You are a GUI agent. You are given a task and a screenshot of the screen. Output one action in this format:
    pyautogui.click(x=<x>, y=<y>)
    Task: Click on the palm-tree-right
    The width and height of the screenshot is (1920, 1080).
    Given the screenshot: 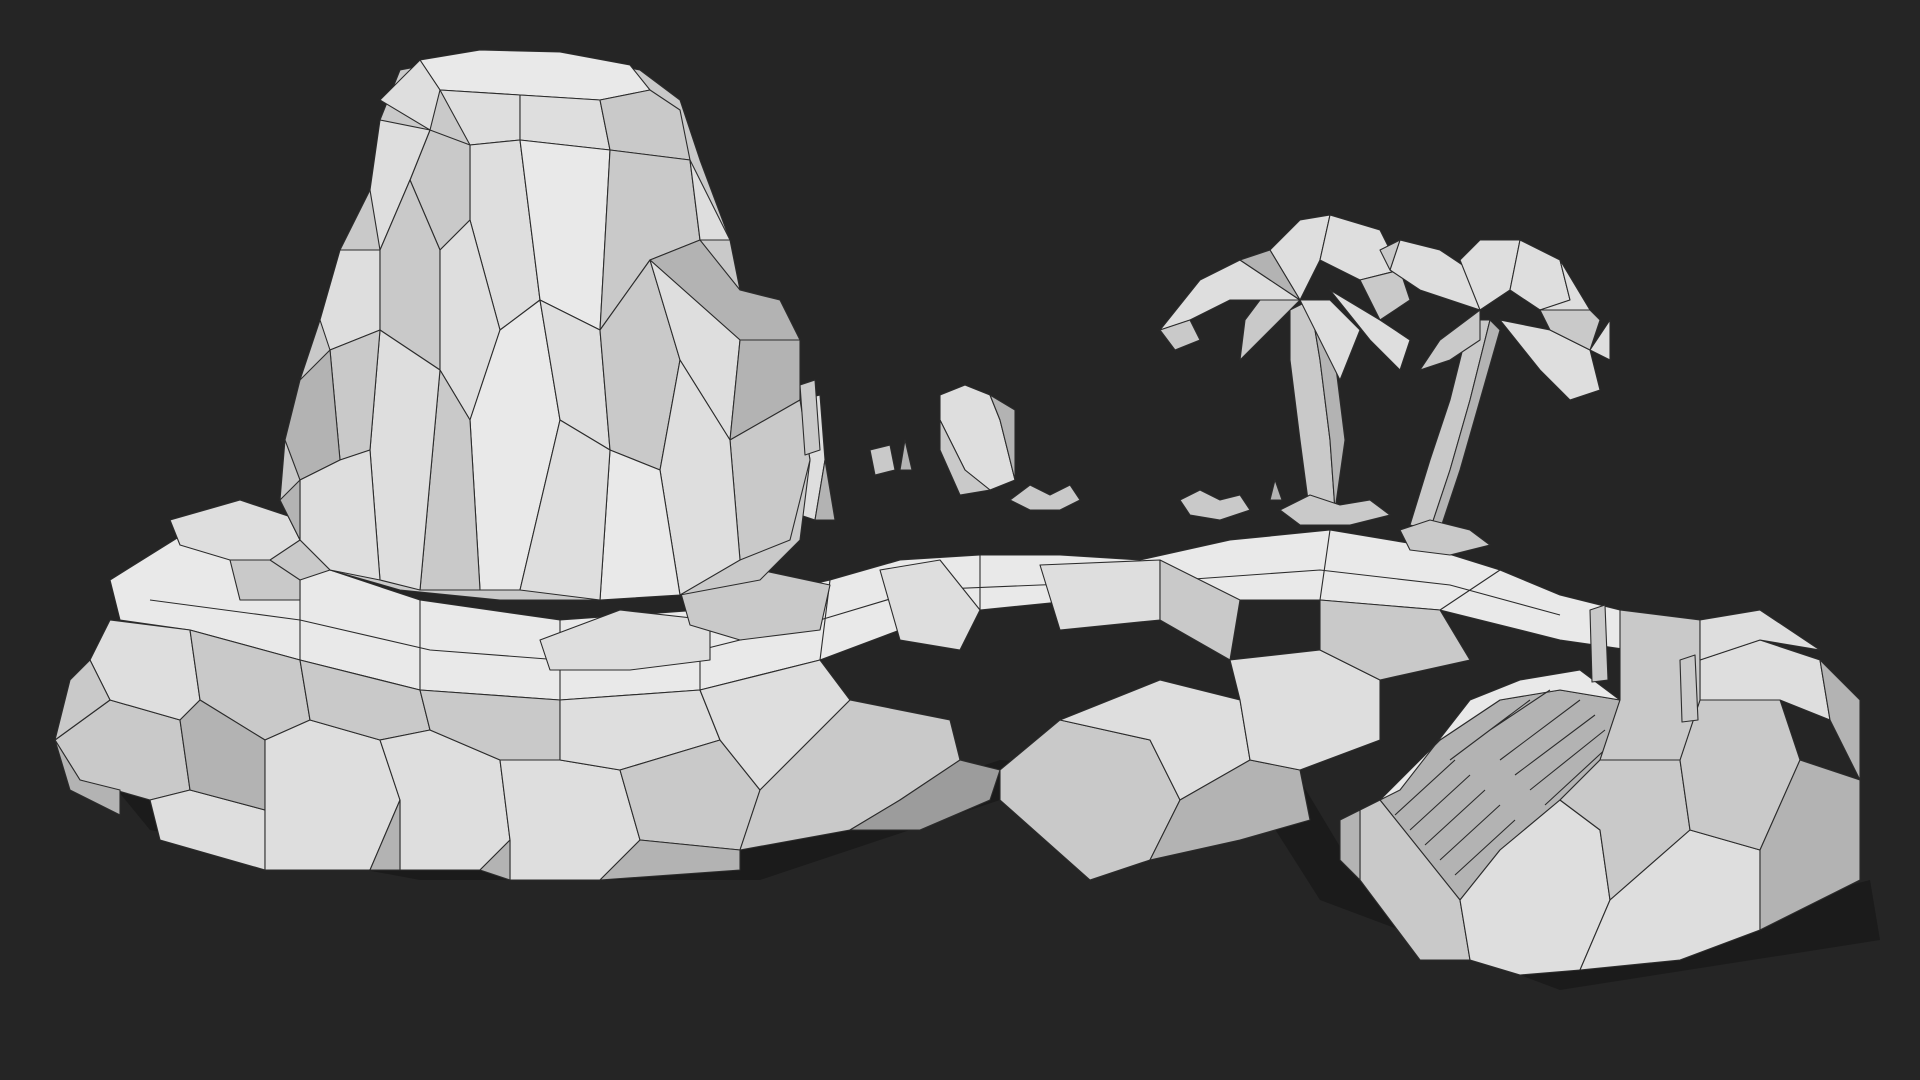 What is the action you would take?
    pyautogui.click(x=1495, y=397)
    